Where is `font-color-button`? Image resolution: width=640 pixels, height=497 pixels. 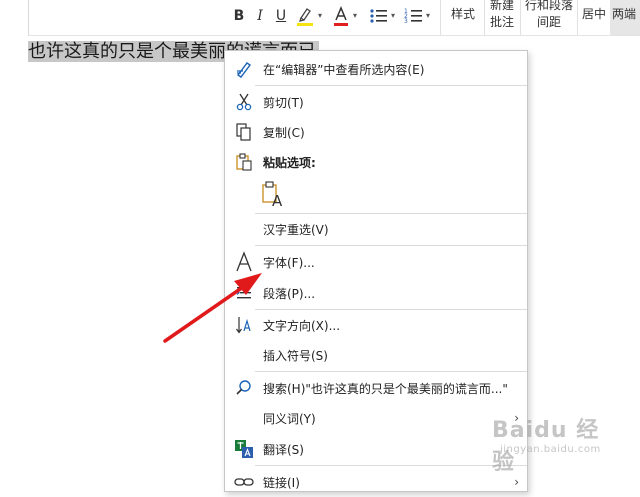 font-color-button is located at coordinates (341, 16).